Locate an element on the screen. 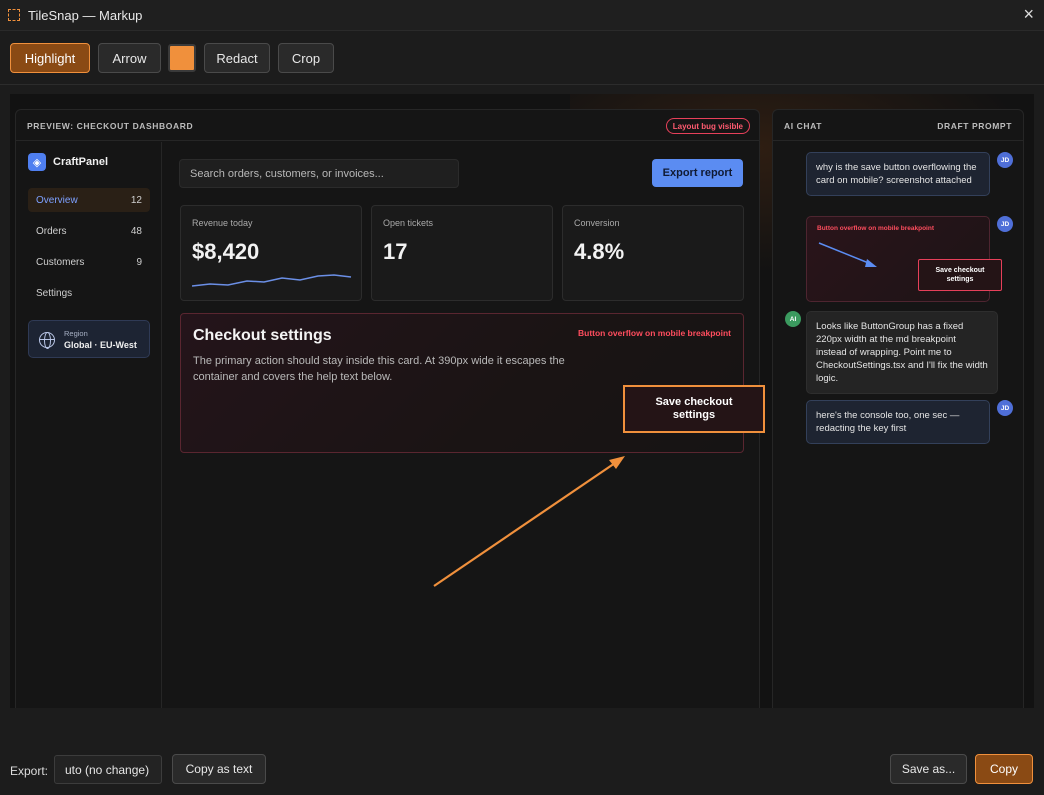 This screenshot has height=795, width=1044. region-label: Region is located at coordinates (76, 333).